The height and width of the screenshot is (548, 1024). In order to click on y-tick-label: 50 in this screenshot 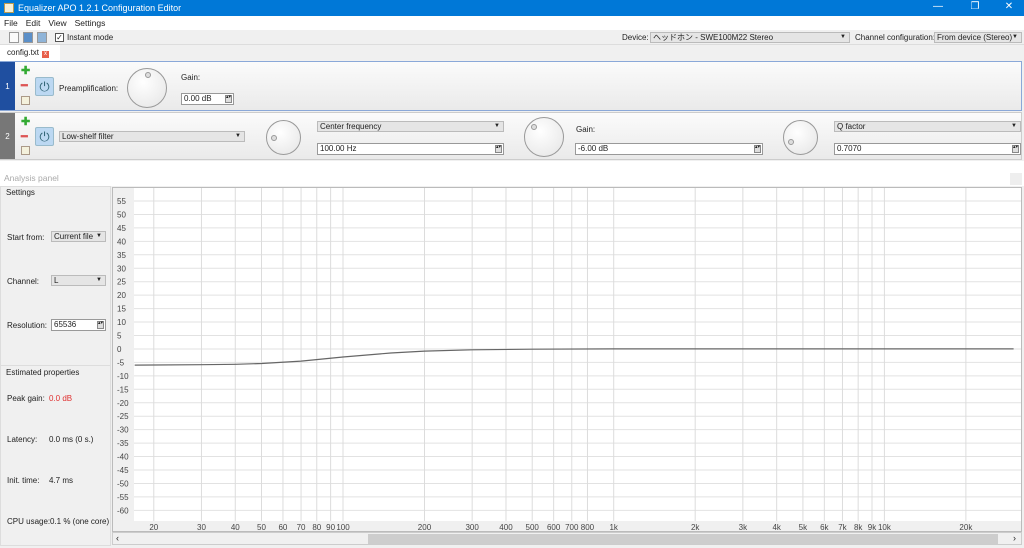, I will do `click(121, 214)`.